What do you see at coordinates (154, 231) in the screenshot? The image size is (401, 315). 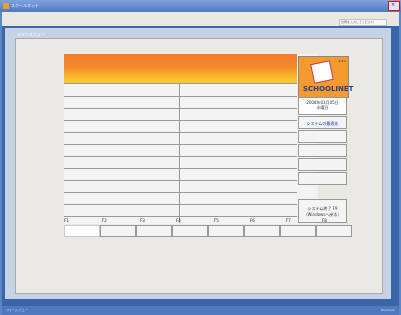 I see `fkey-button-f3` at bounding box center [154, 231].